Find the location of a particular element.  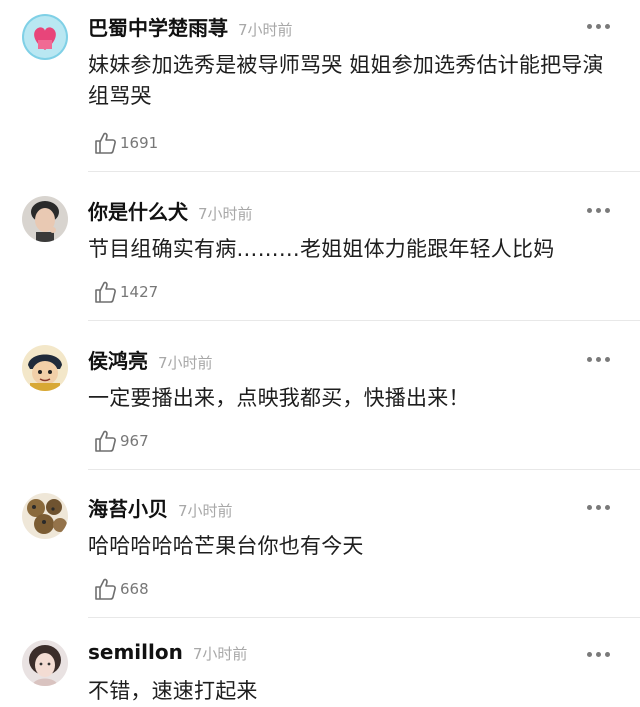

comment-text: 一定要播出来，点映我都买，快播出来！ is located at coordinates (279, 398).